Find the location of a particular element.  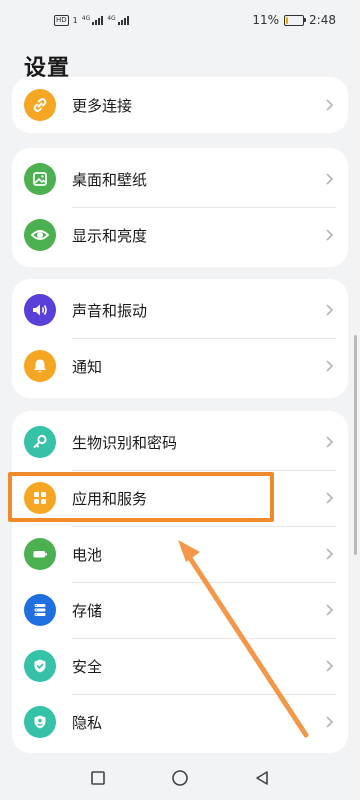

hd-badge: HD is located at coordinates (61, 20).